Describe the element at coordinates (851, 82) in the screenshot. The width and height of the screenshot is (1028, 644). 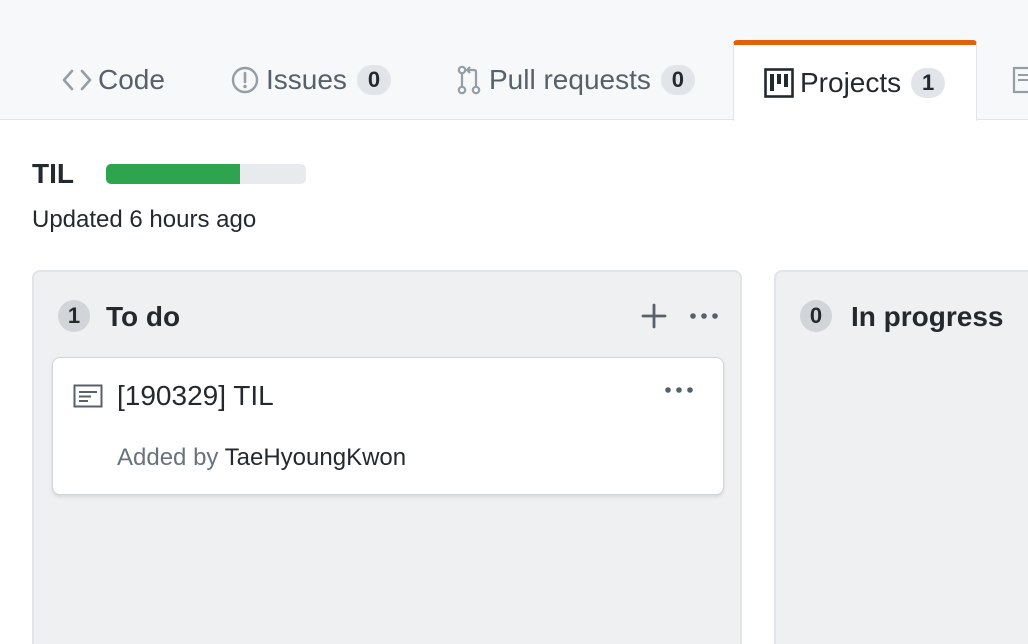
I see `tab-projects-label: Projects` at that location.